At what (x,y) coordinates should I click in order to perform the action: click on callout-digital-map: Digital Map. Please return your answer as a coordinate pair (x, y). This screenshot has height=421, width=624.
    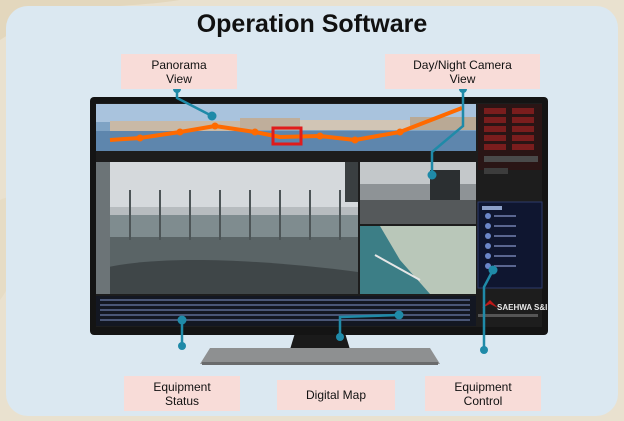
    Looking at the image, I should click on (336, 395).